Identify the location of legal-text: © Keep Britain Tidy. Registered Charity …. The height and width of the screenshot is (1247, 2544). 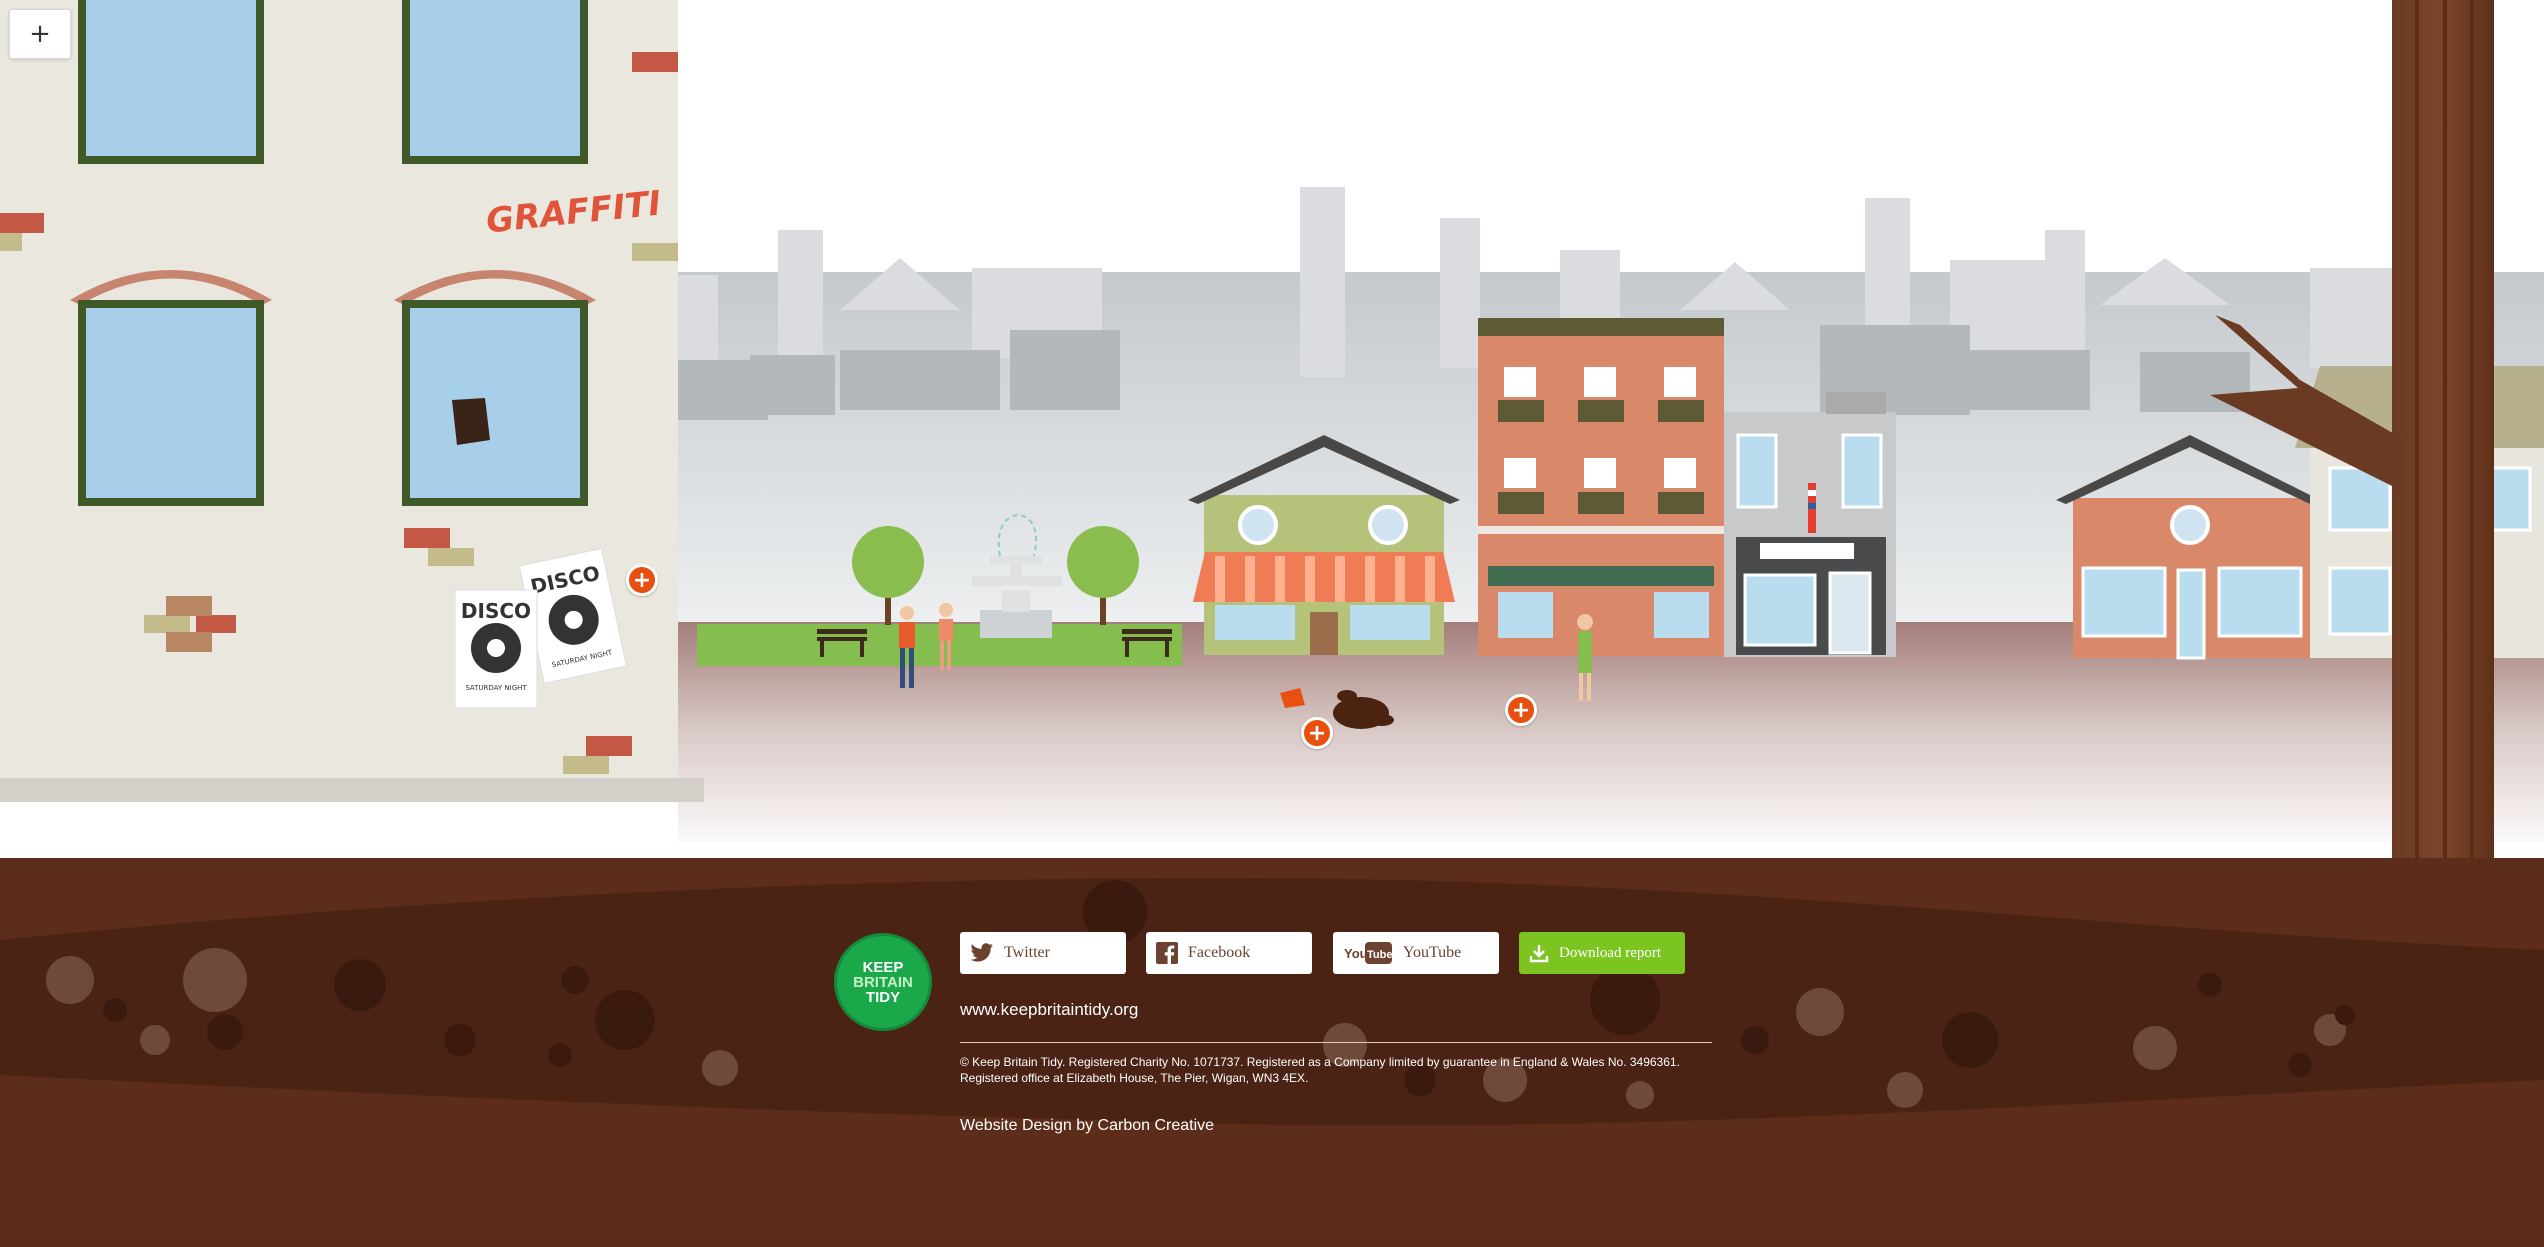
(1320, 1070).